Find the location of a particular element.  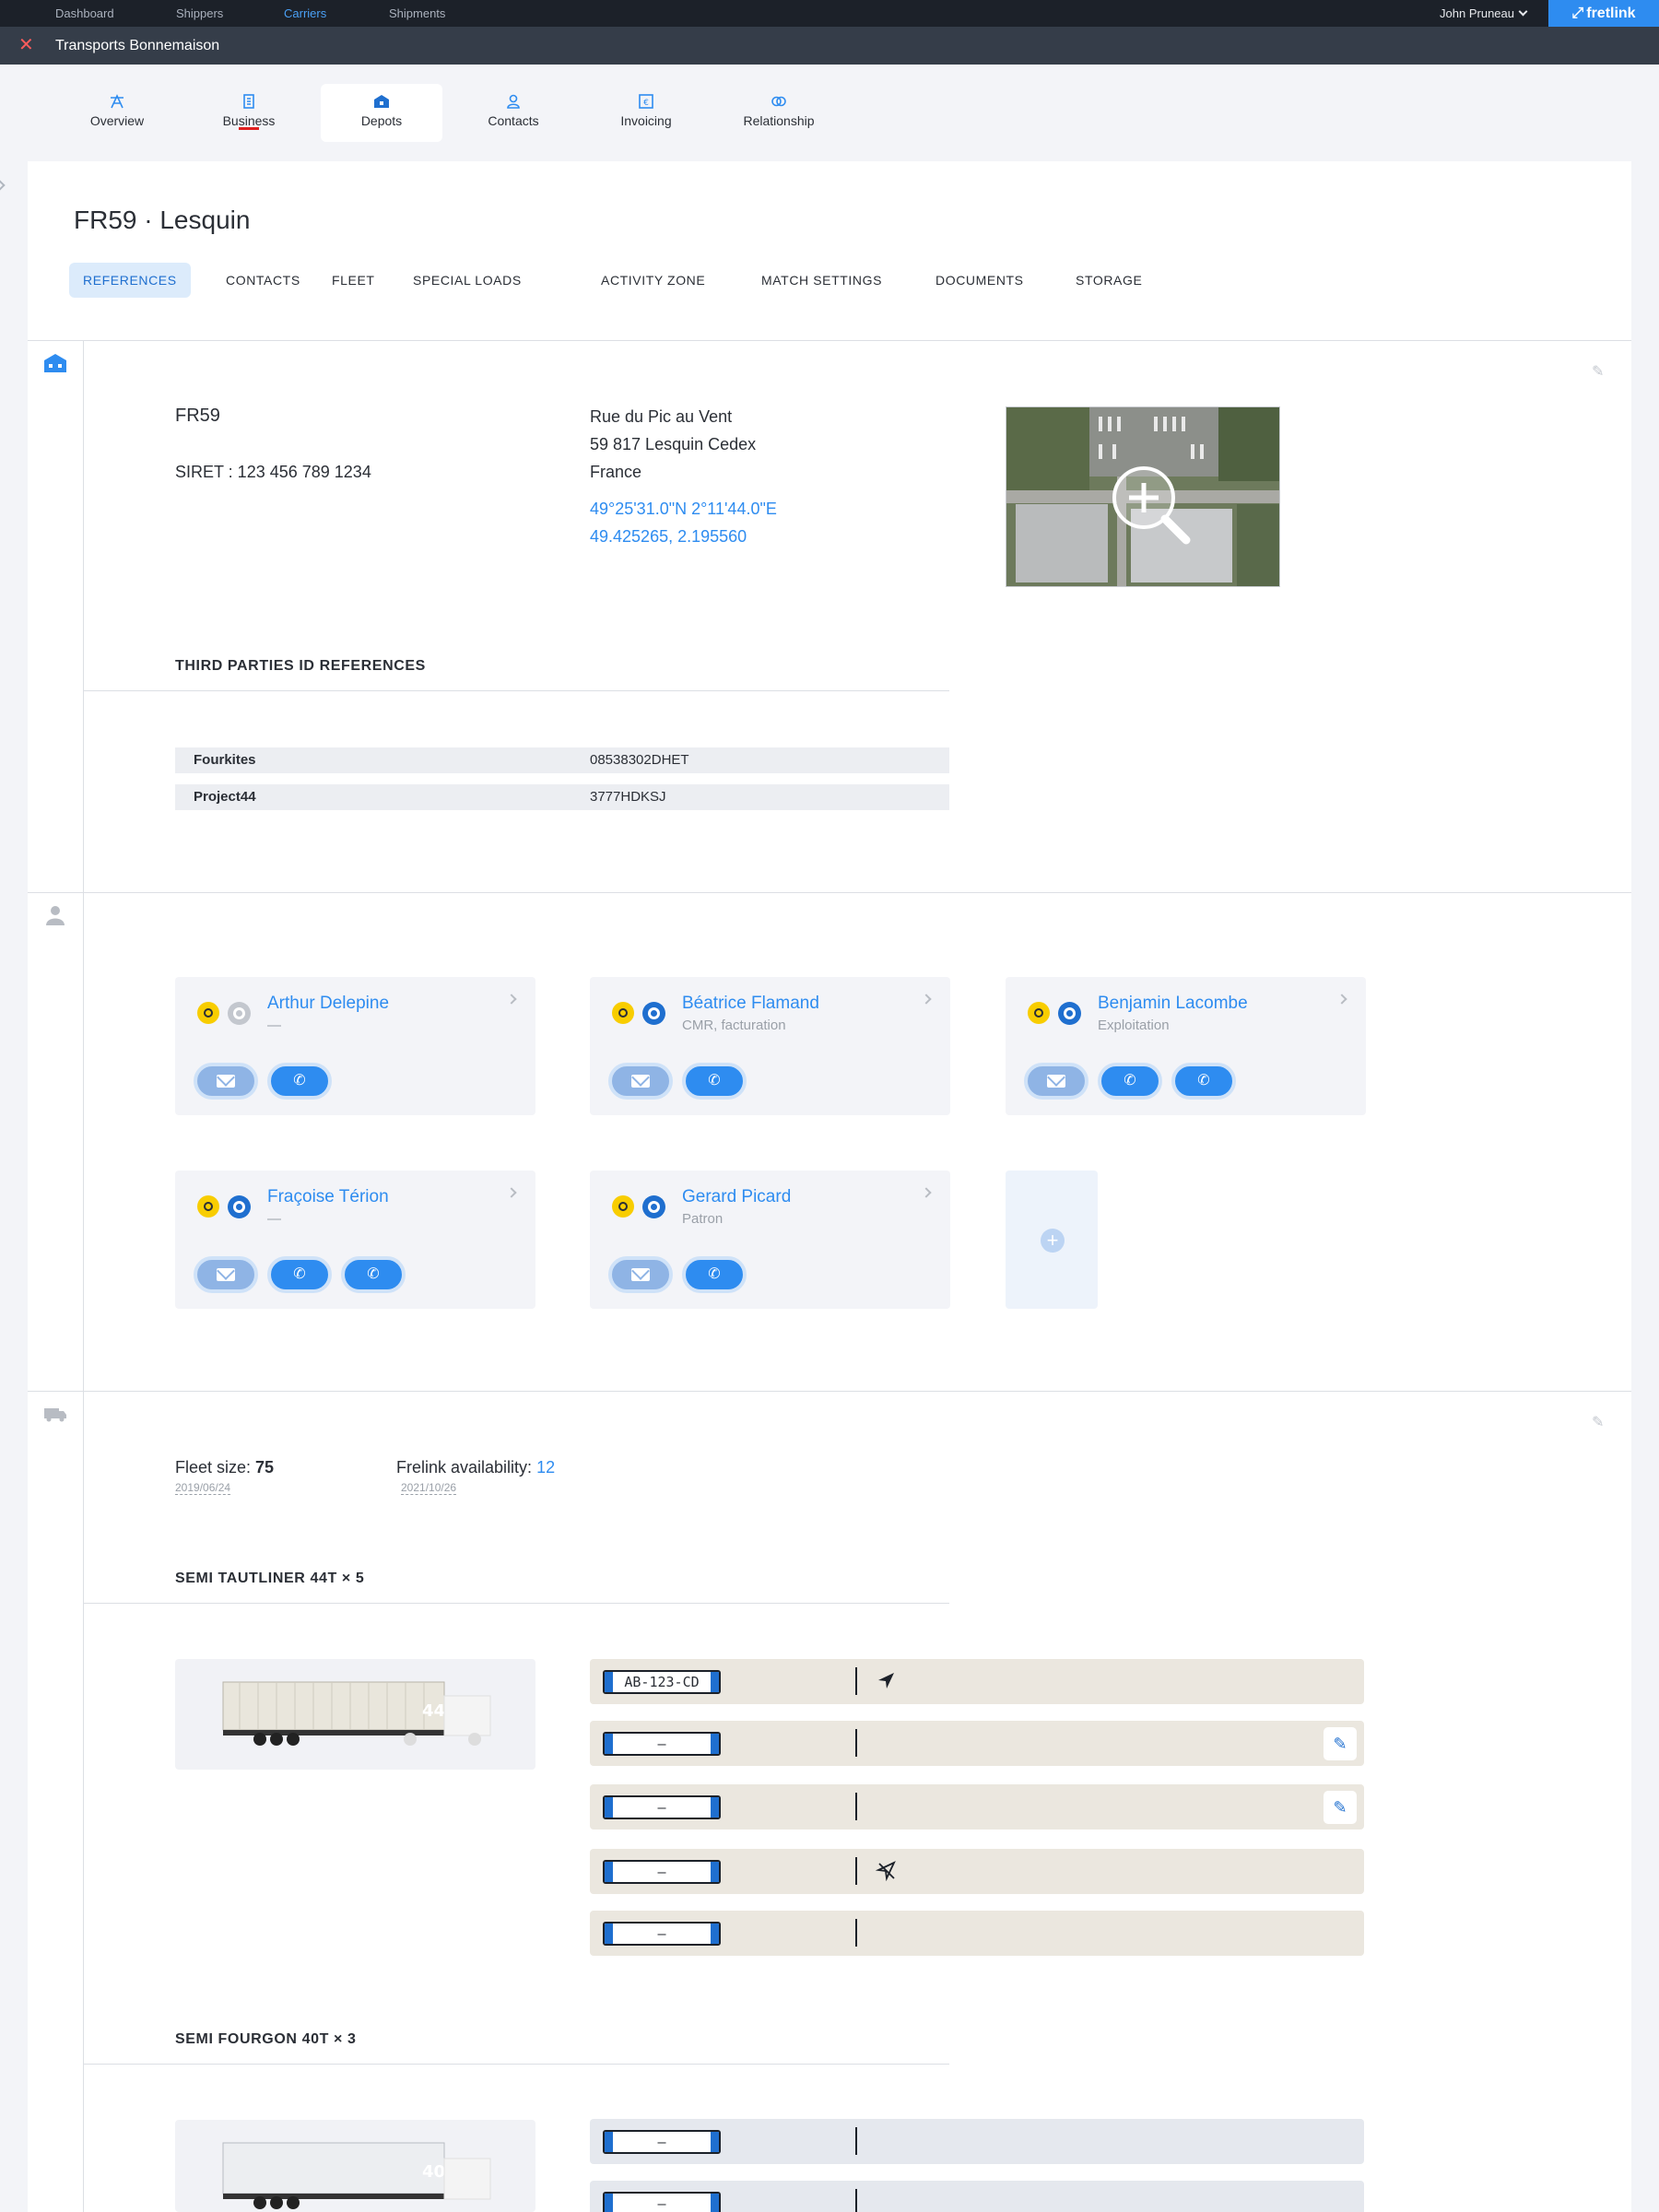

box-truck-image: 40t is located at coordinates (356, 2175).